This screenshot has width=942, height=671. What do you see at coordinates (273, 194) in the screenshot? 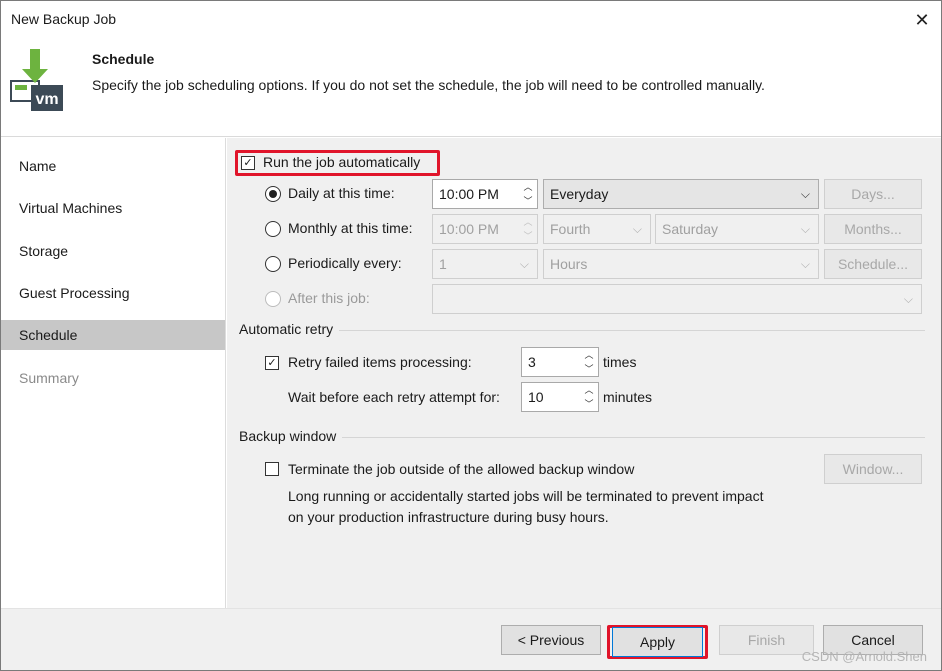
I see `daily-radio` at bounding box center [273, 194].